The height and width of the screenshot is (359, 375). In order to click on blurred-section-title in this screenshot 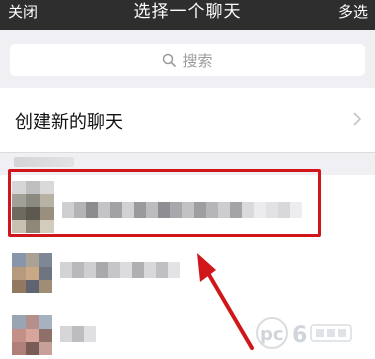, I will do `click(44, 162)`.